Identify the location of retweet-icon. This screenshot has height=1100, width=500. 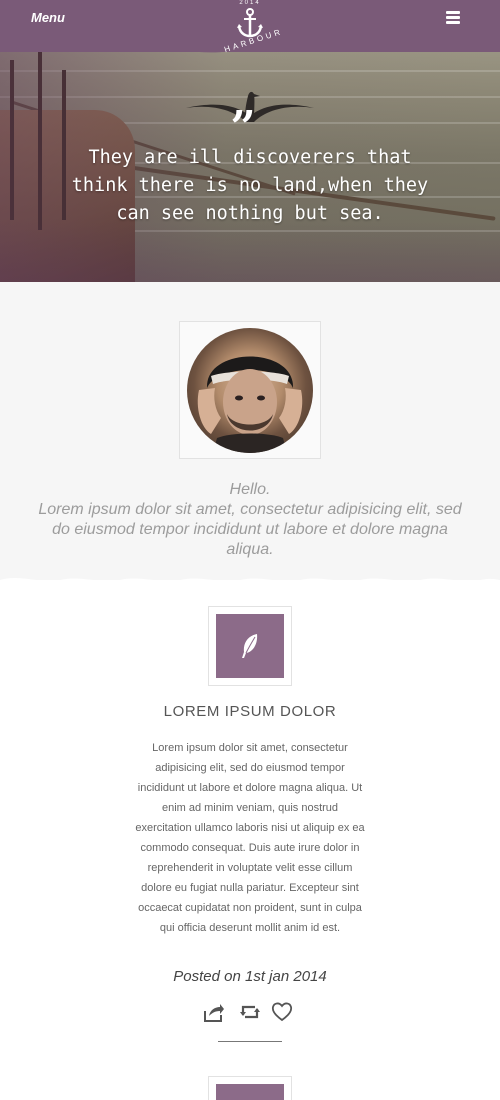
(250, 1012).